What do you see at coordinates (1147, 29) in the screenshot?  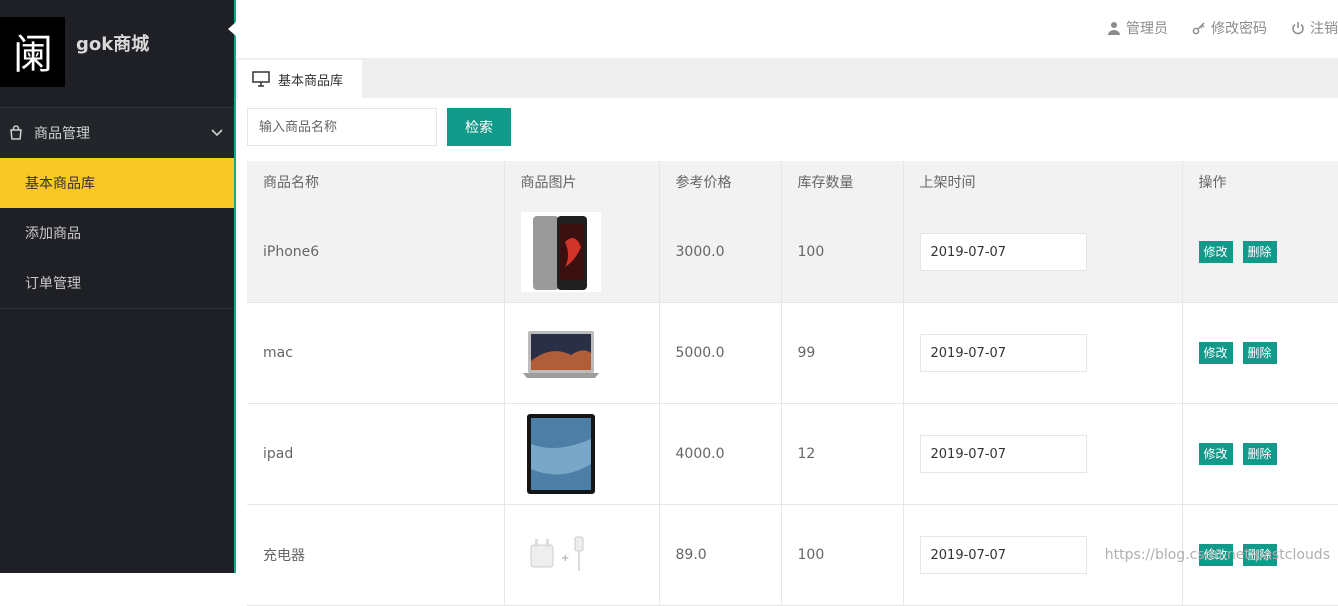 I see `user-label: 管理员` at bounding box center [1147, 29].